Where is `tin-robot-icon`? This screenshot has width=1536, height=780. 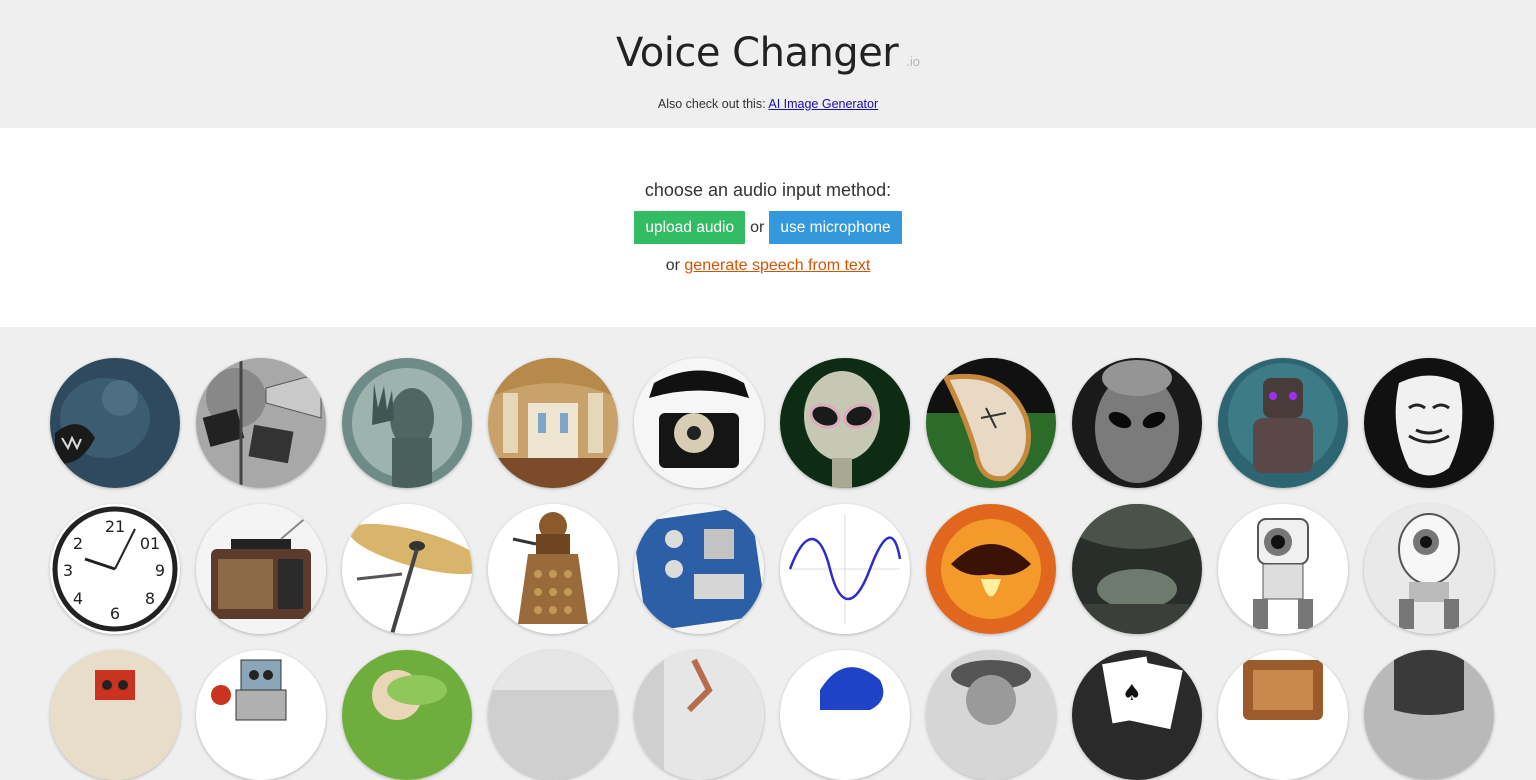
tin-robot-icon is located at coordinates (261, 715).